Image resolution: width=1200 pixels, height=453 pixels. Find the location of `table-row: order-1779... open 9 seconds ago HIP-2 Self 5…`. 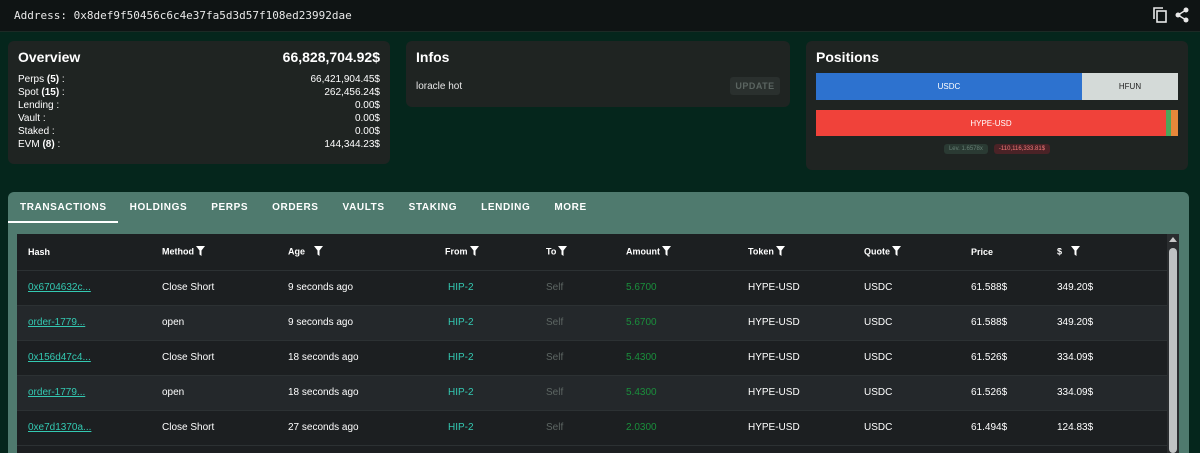

table-row: order-1779... open 9 seconds ago HIP-2 Self 5… is located at coordinates (592, 323).